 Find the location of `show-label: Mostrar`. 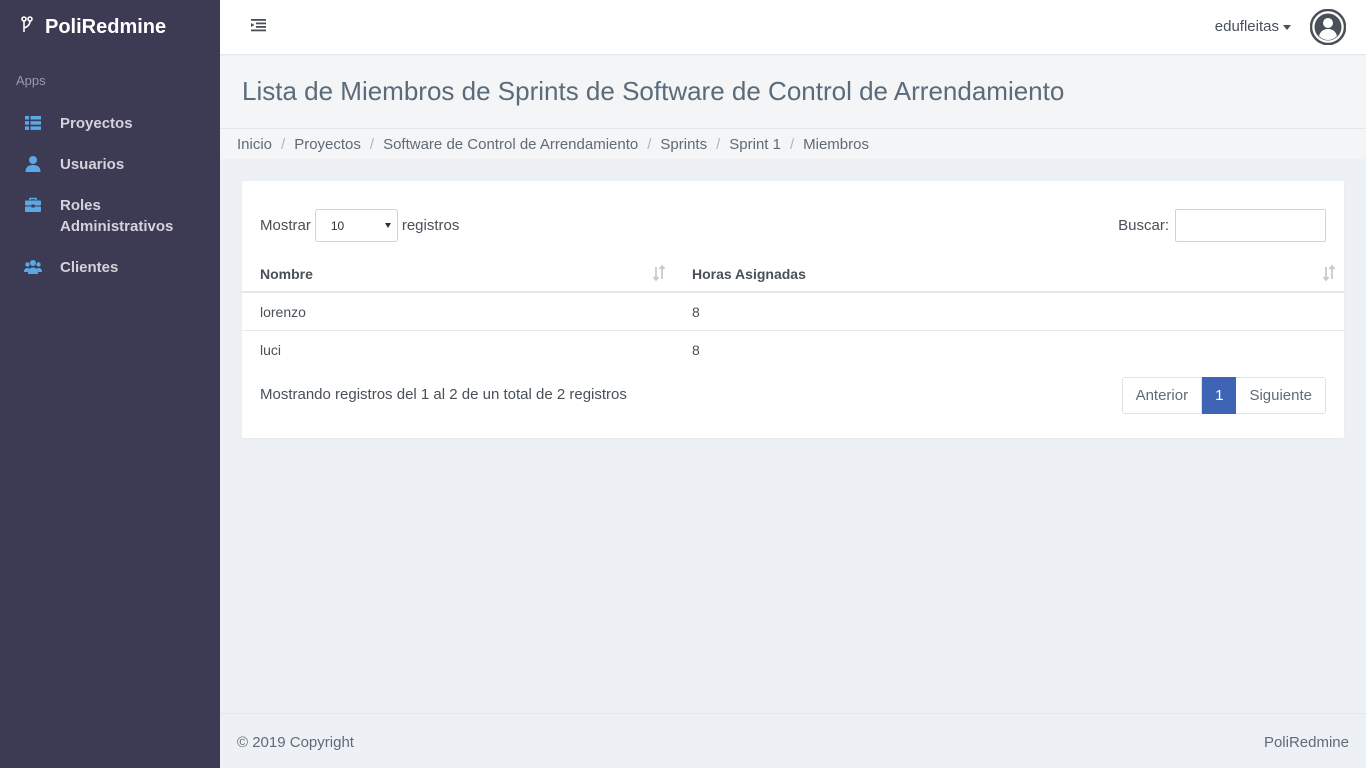

show-label: Mostrar is located at coordinates (285, 225).